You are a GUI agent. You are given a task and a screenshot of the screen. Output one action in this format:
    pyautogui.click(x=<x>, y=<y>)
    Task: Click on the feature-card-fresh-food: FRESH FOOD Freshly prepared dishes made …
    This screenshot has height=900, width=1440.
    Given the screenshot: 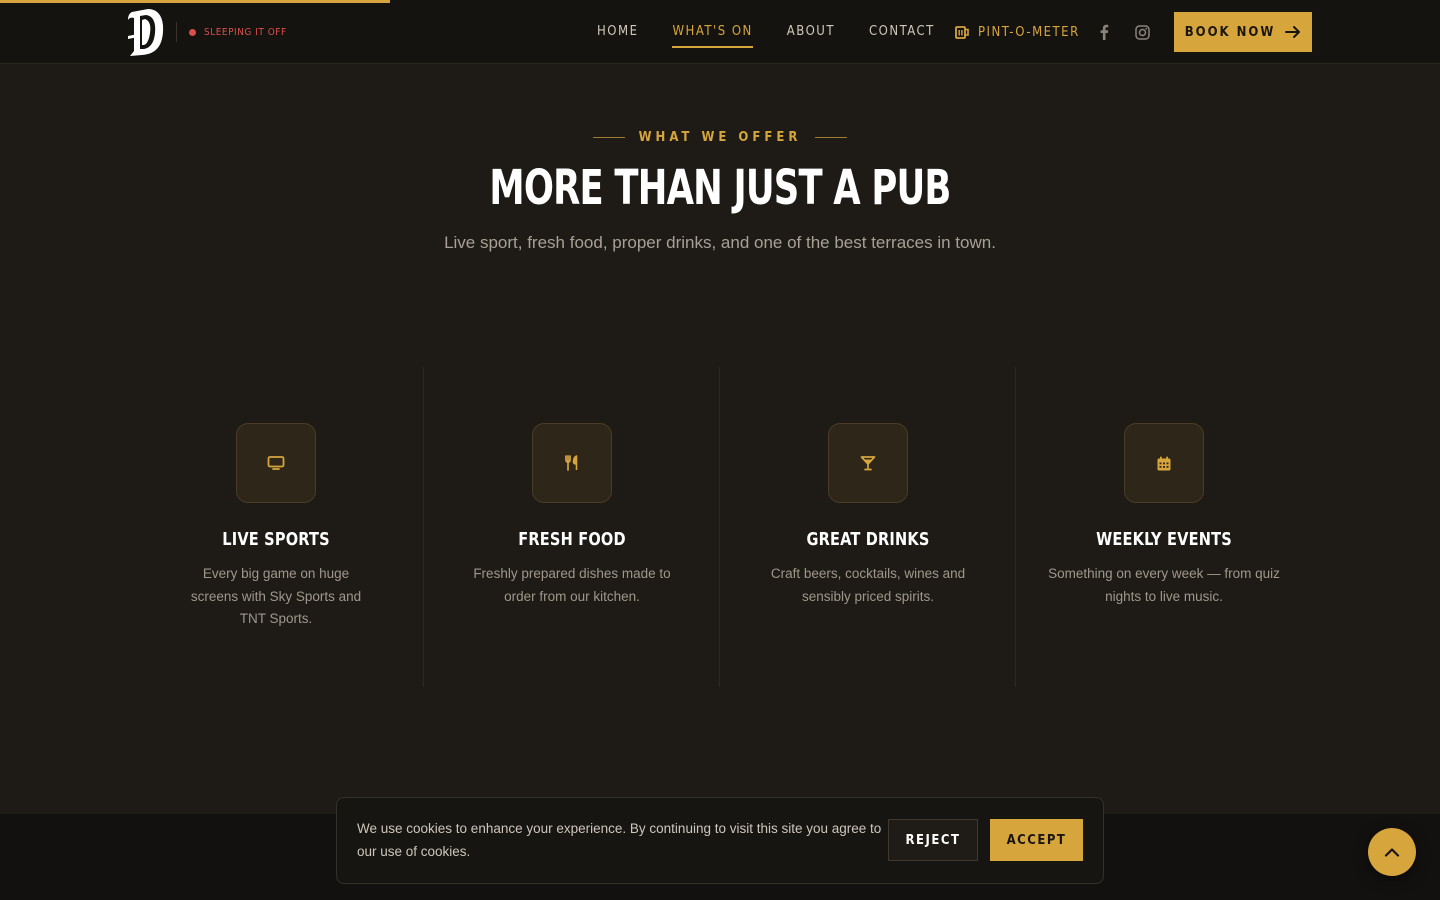 What is the action you would take?
    pyautogui.click(x=572, y=527)
    